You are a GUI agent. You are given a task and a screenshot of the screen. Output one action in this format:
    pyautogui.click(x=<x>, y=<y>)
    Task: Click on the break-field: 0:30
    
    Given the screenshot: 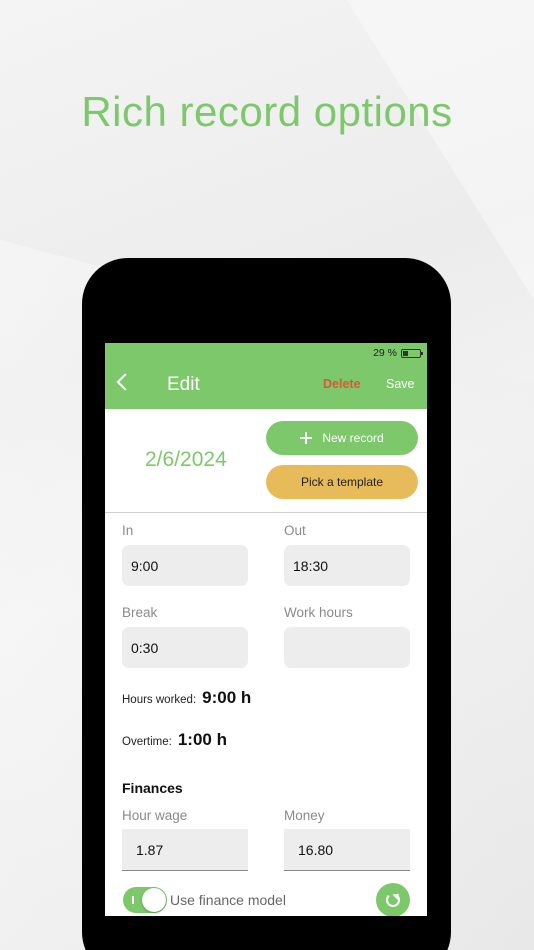 What is the action you would take?
    pyautogui.click(x=185, y=647)
    